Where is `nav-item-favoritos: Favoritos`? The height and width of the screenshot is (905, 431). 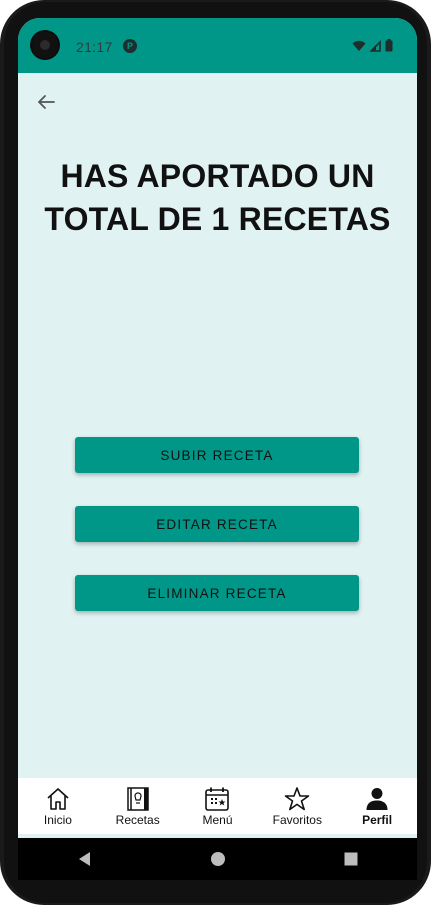 nav-item-favoritos: Favoritos is located at coordinates (297, 806).